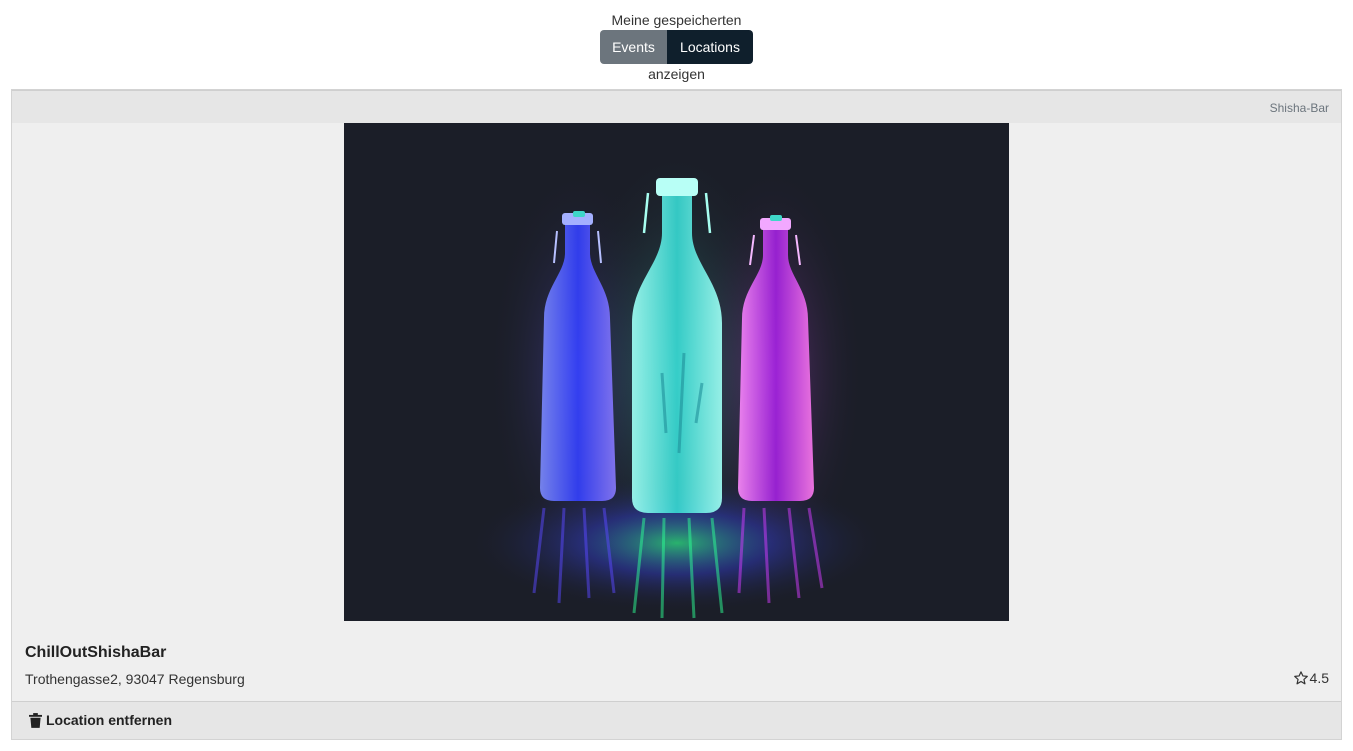 The image size is (1353, 751). Describe the element at coordinates (676, 20) in the screenshot. I see `toggle-label-top: Meine gespeicherten` at that location.